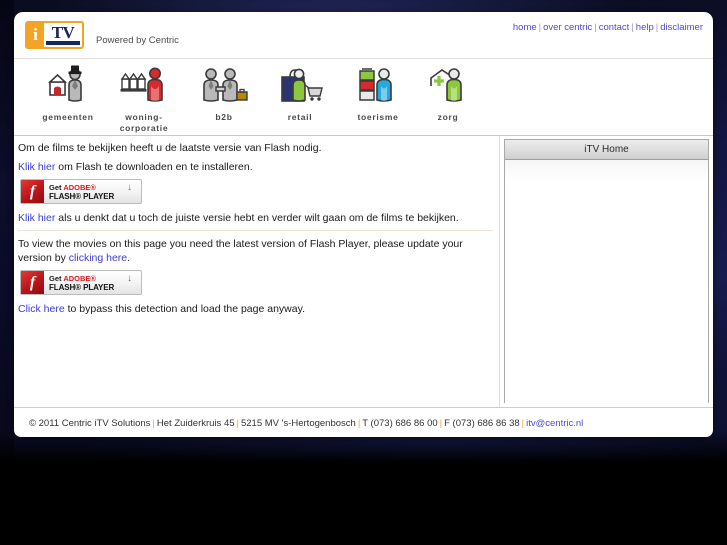 The width and height of the screenshot is (727, 545). Describe the element at coordinates (525, 27) in the screenshot. I see `topnav-link-home: home` at that location.